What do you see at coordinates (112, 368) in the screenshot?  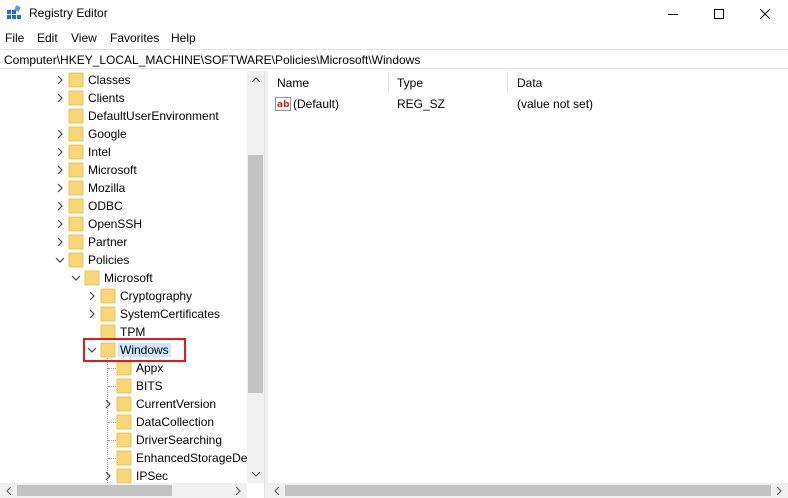 I see `tree-connector-line` at bounding box center [112, 368].